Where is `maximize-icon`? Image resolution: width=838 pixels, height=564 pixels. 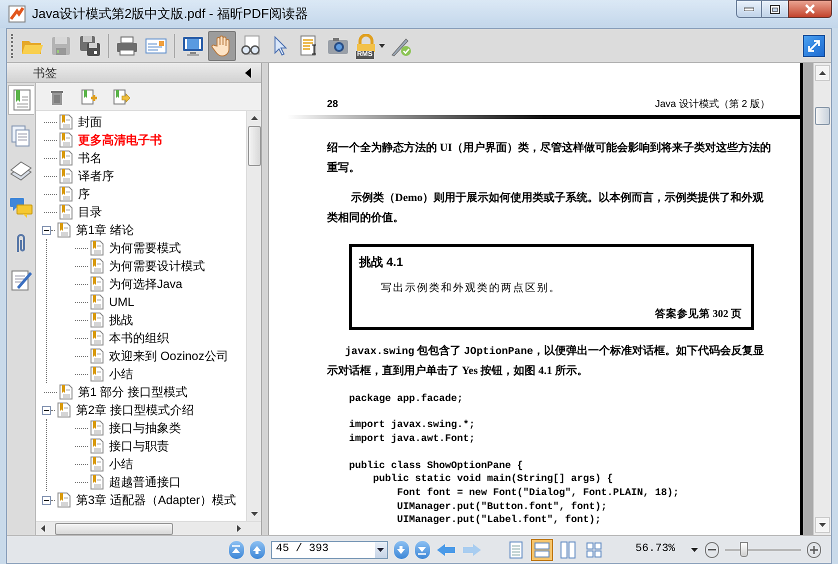
maximize-icon is located at coordinates (775, 9).